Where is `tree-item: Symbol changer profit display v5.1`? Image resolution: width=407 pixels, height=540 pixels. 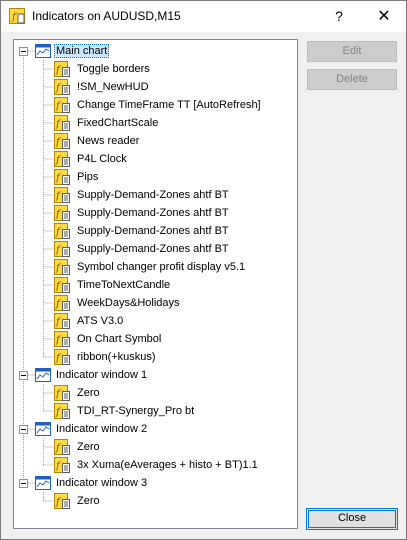
tree-item: Symbol changer profit display v5.1 is located at coordinates (161, 267).